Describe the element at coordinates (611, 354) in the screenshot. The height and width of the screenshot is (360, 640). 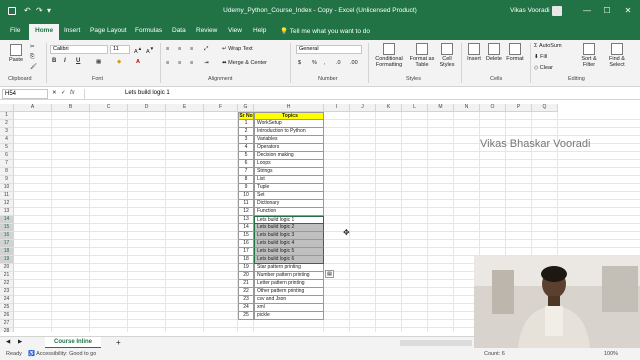
I see `zoom-level: 100%` at that location.